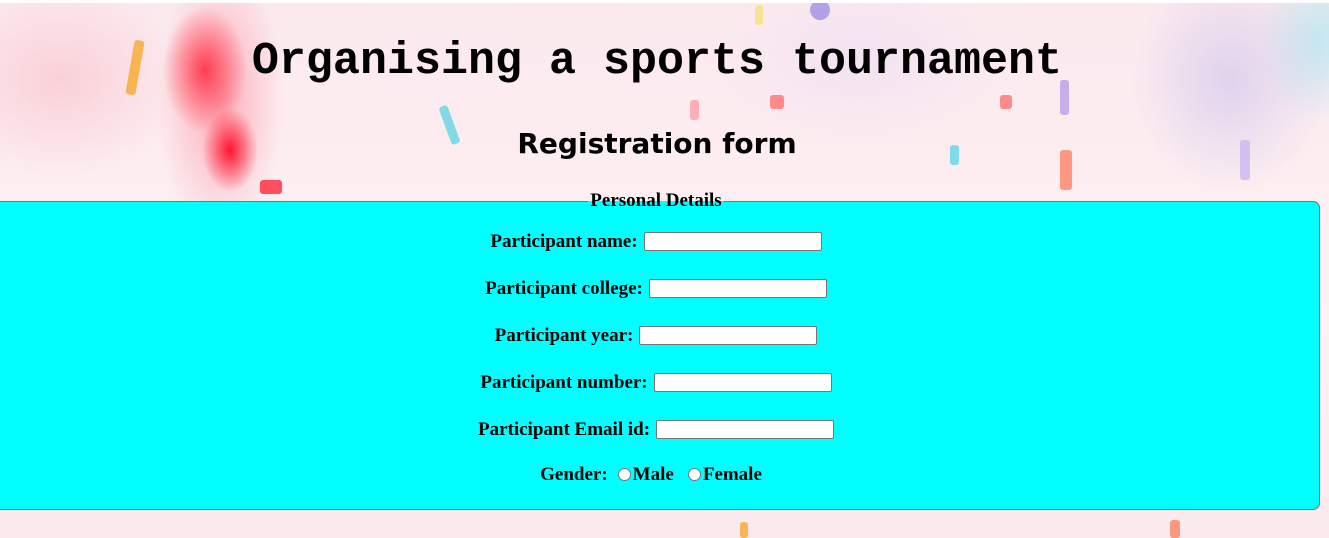 The width and height of the screenshot is (1329, 538). I want to click on participant-name-input, so click(732, 241).